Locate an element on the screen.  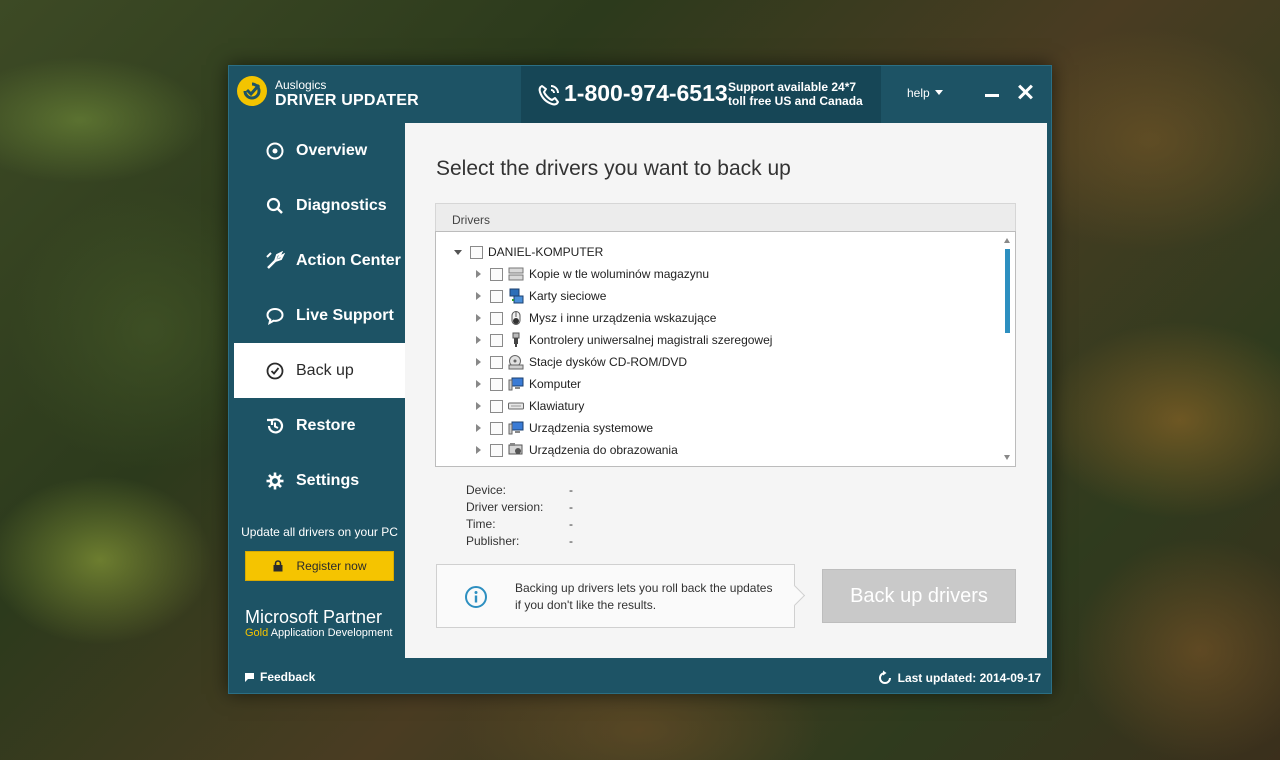
tree-item: Klawiatury is located at coordinates (530, 406).